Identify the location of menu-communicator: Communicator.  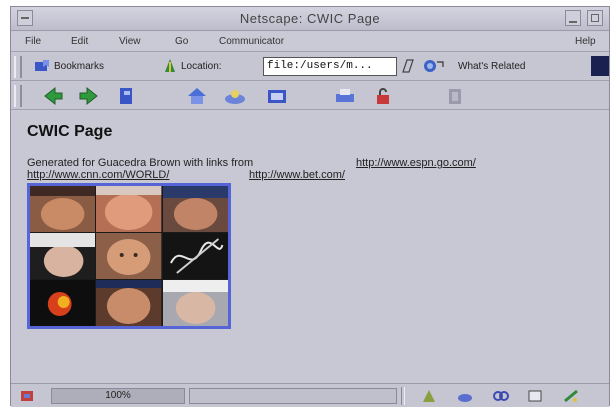
(251, 41).